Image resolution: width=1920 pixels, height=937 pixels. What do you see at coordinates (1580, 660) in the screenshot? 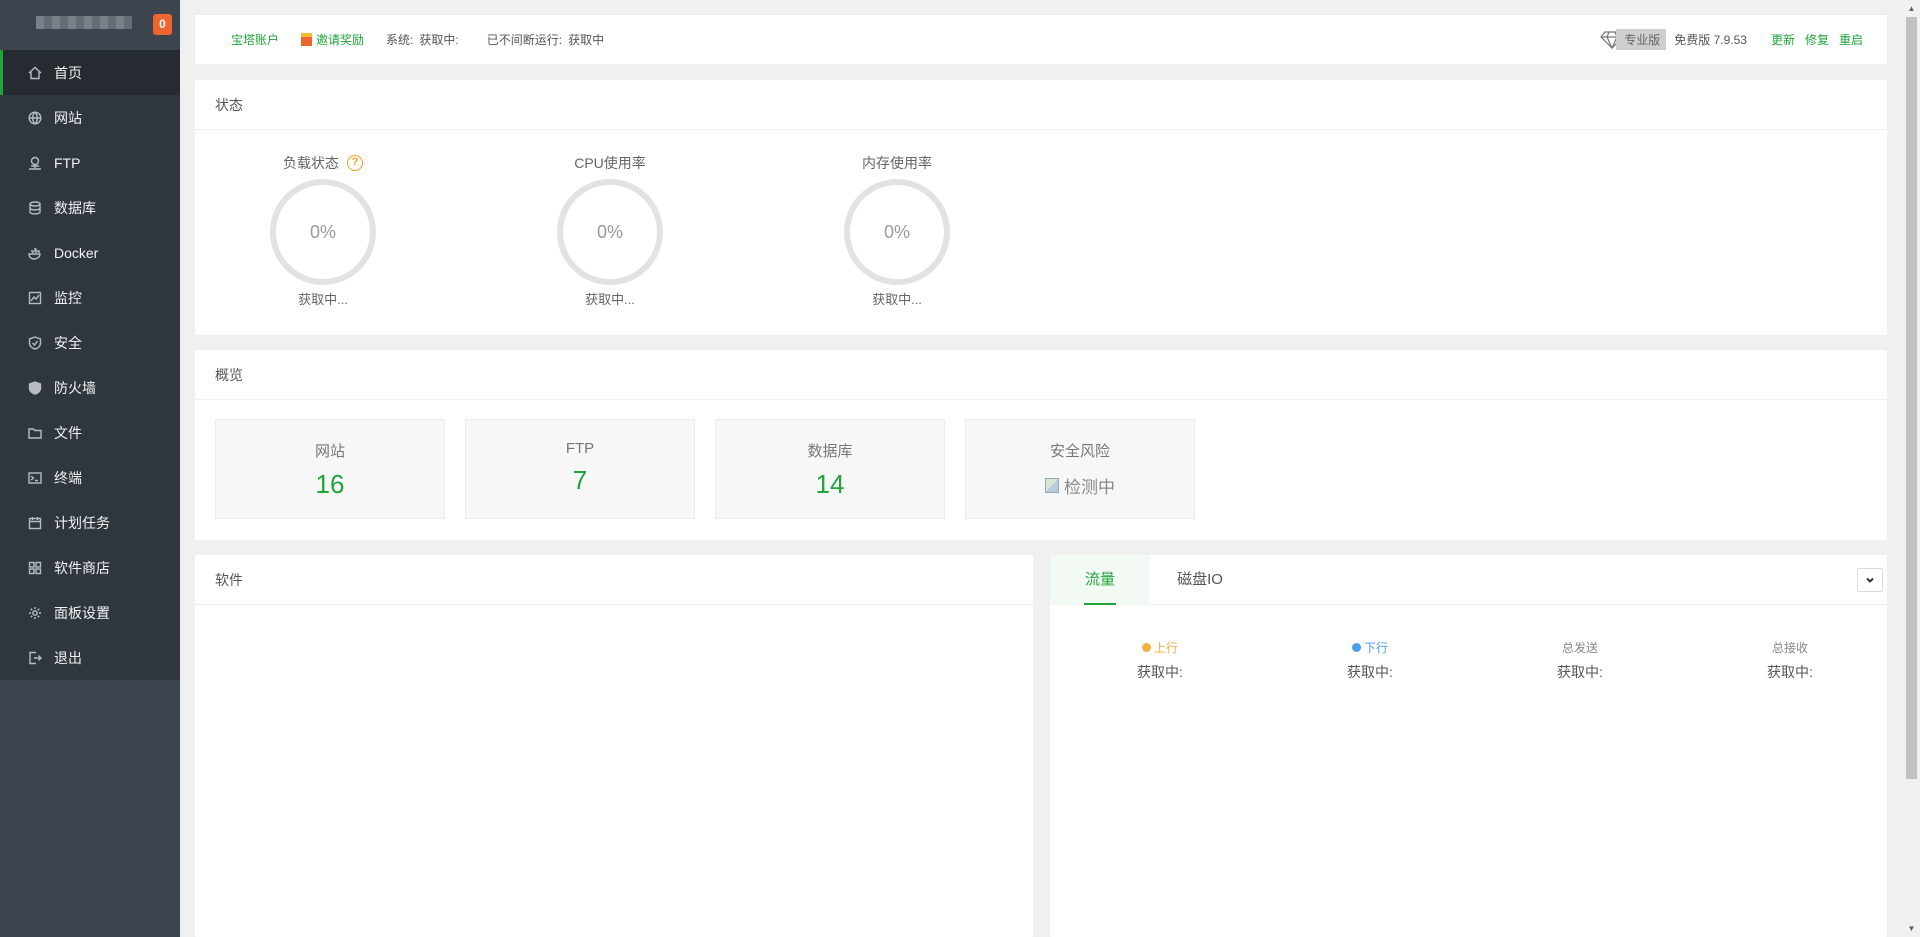
I see `total-sent-stat: 总发送 获取中:` at bounding box center [1580, 660].